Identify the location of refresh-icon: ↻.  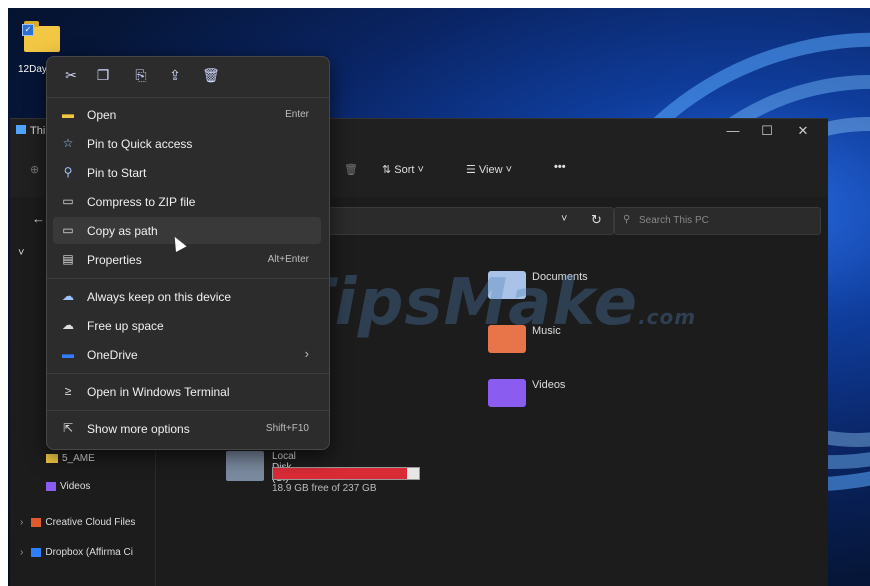
(596, 220).